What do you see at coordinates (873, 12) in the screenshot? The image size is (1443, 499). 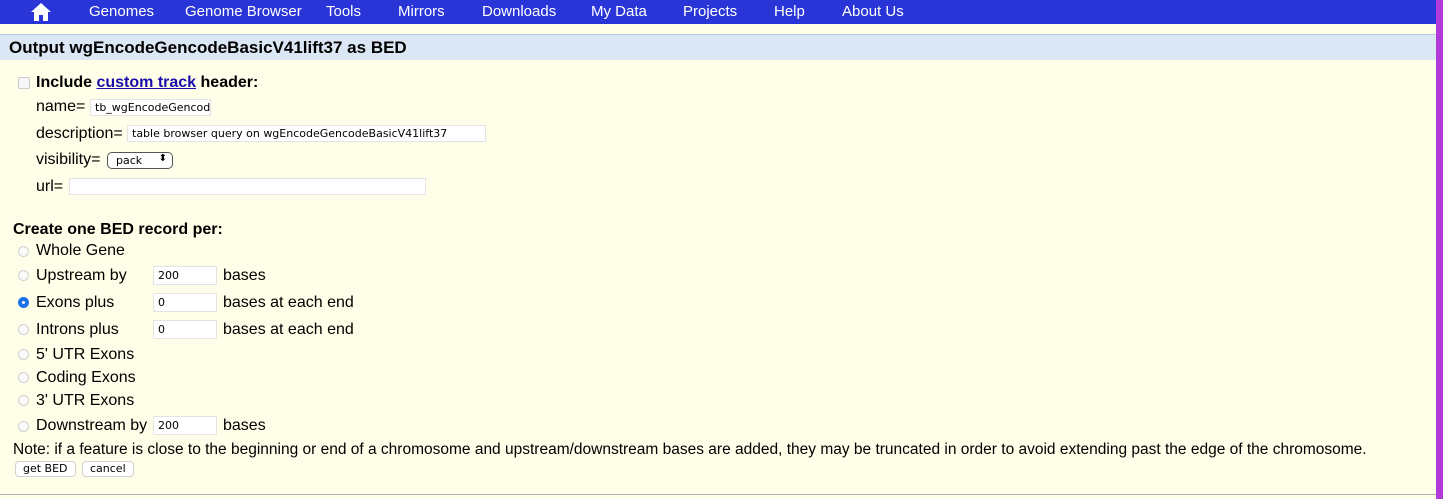 I see `nav-about-us: About Us` at bounding box center [873, 12].